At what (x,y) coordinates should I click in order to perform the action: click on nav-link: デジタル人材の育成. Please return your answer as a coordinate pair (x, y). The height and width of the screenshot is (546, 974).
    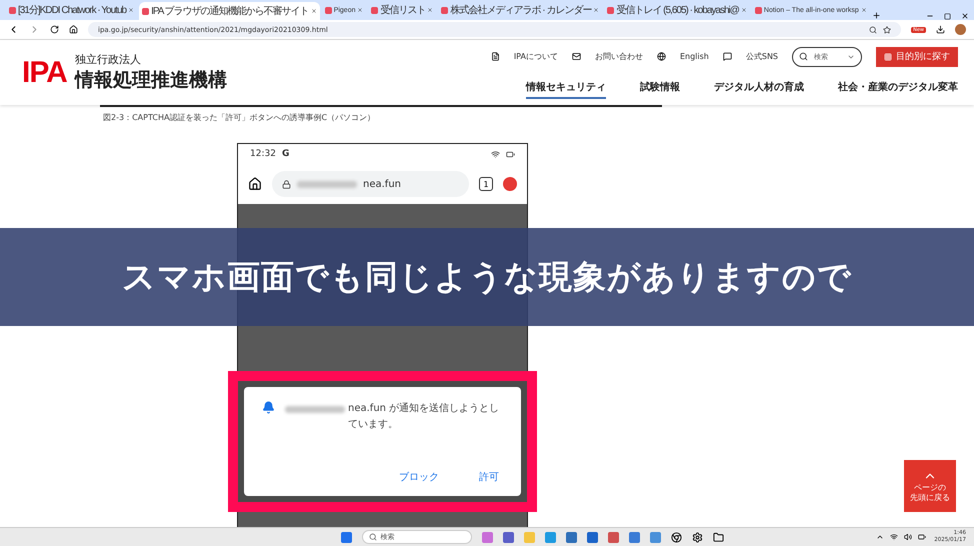
    Looking at the image, I should click on (759, 89).